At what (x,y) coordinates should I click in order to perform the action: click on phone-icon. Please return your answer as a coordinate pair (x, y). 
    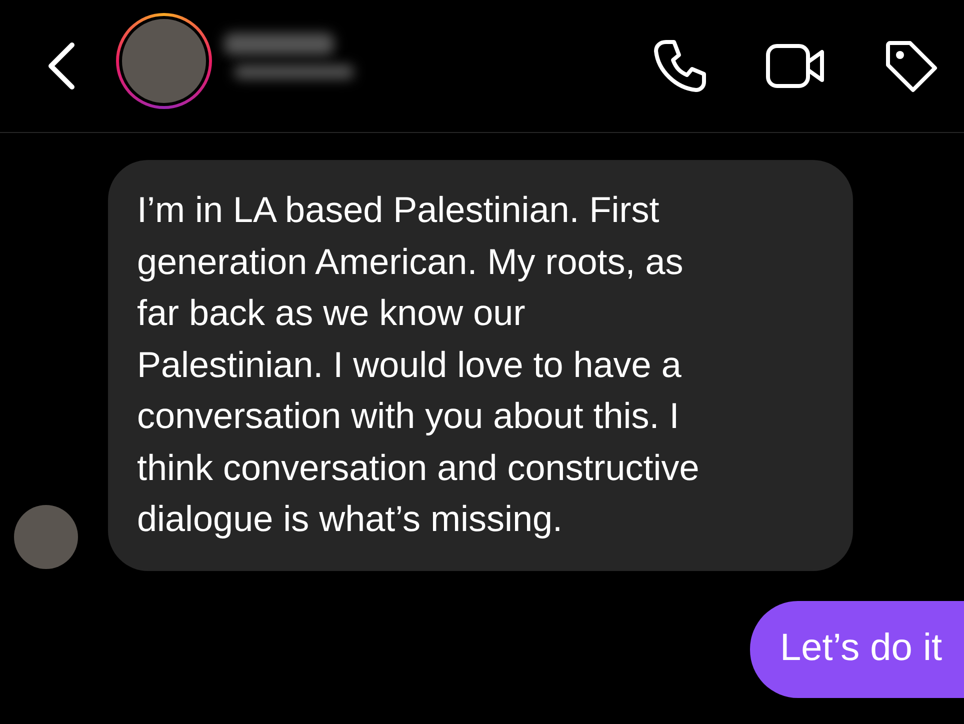
    Looking at the image, I should click on (680, 66).